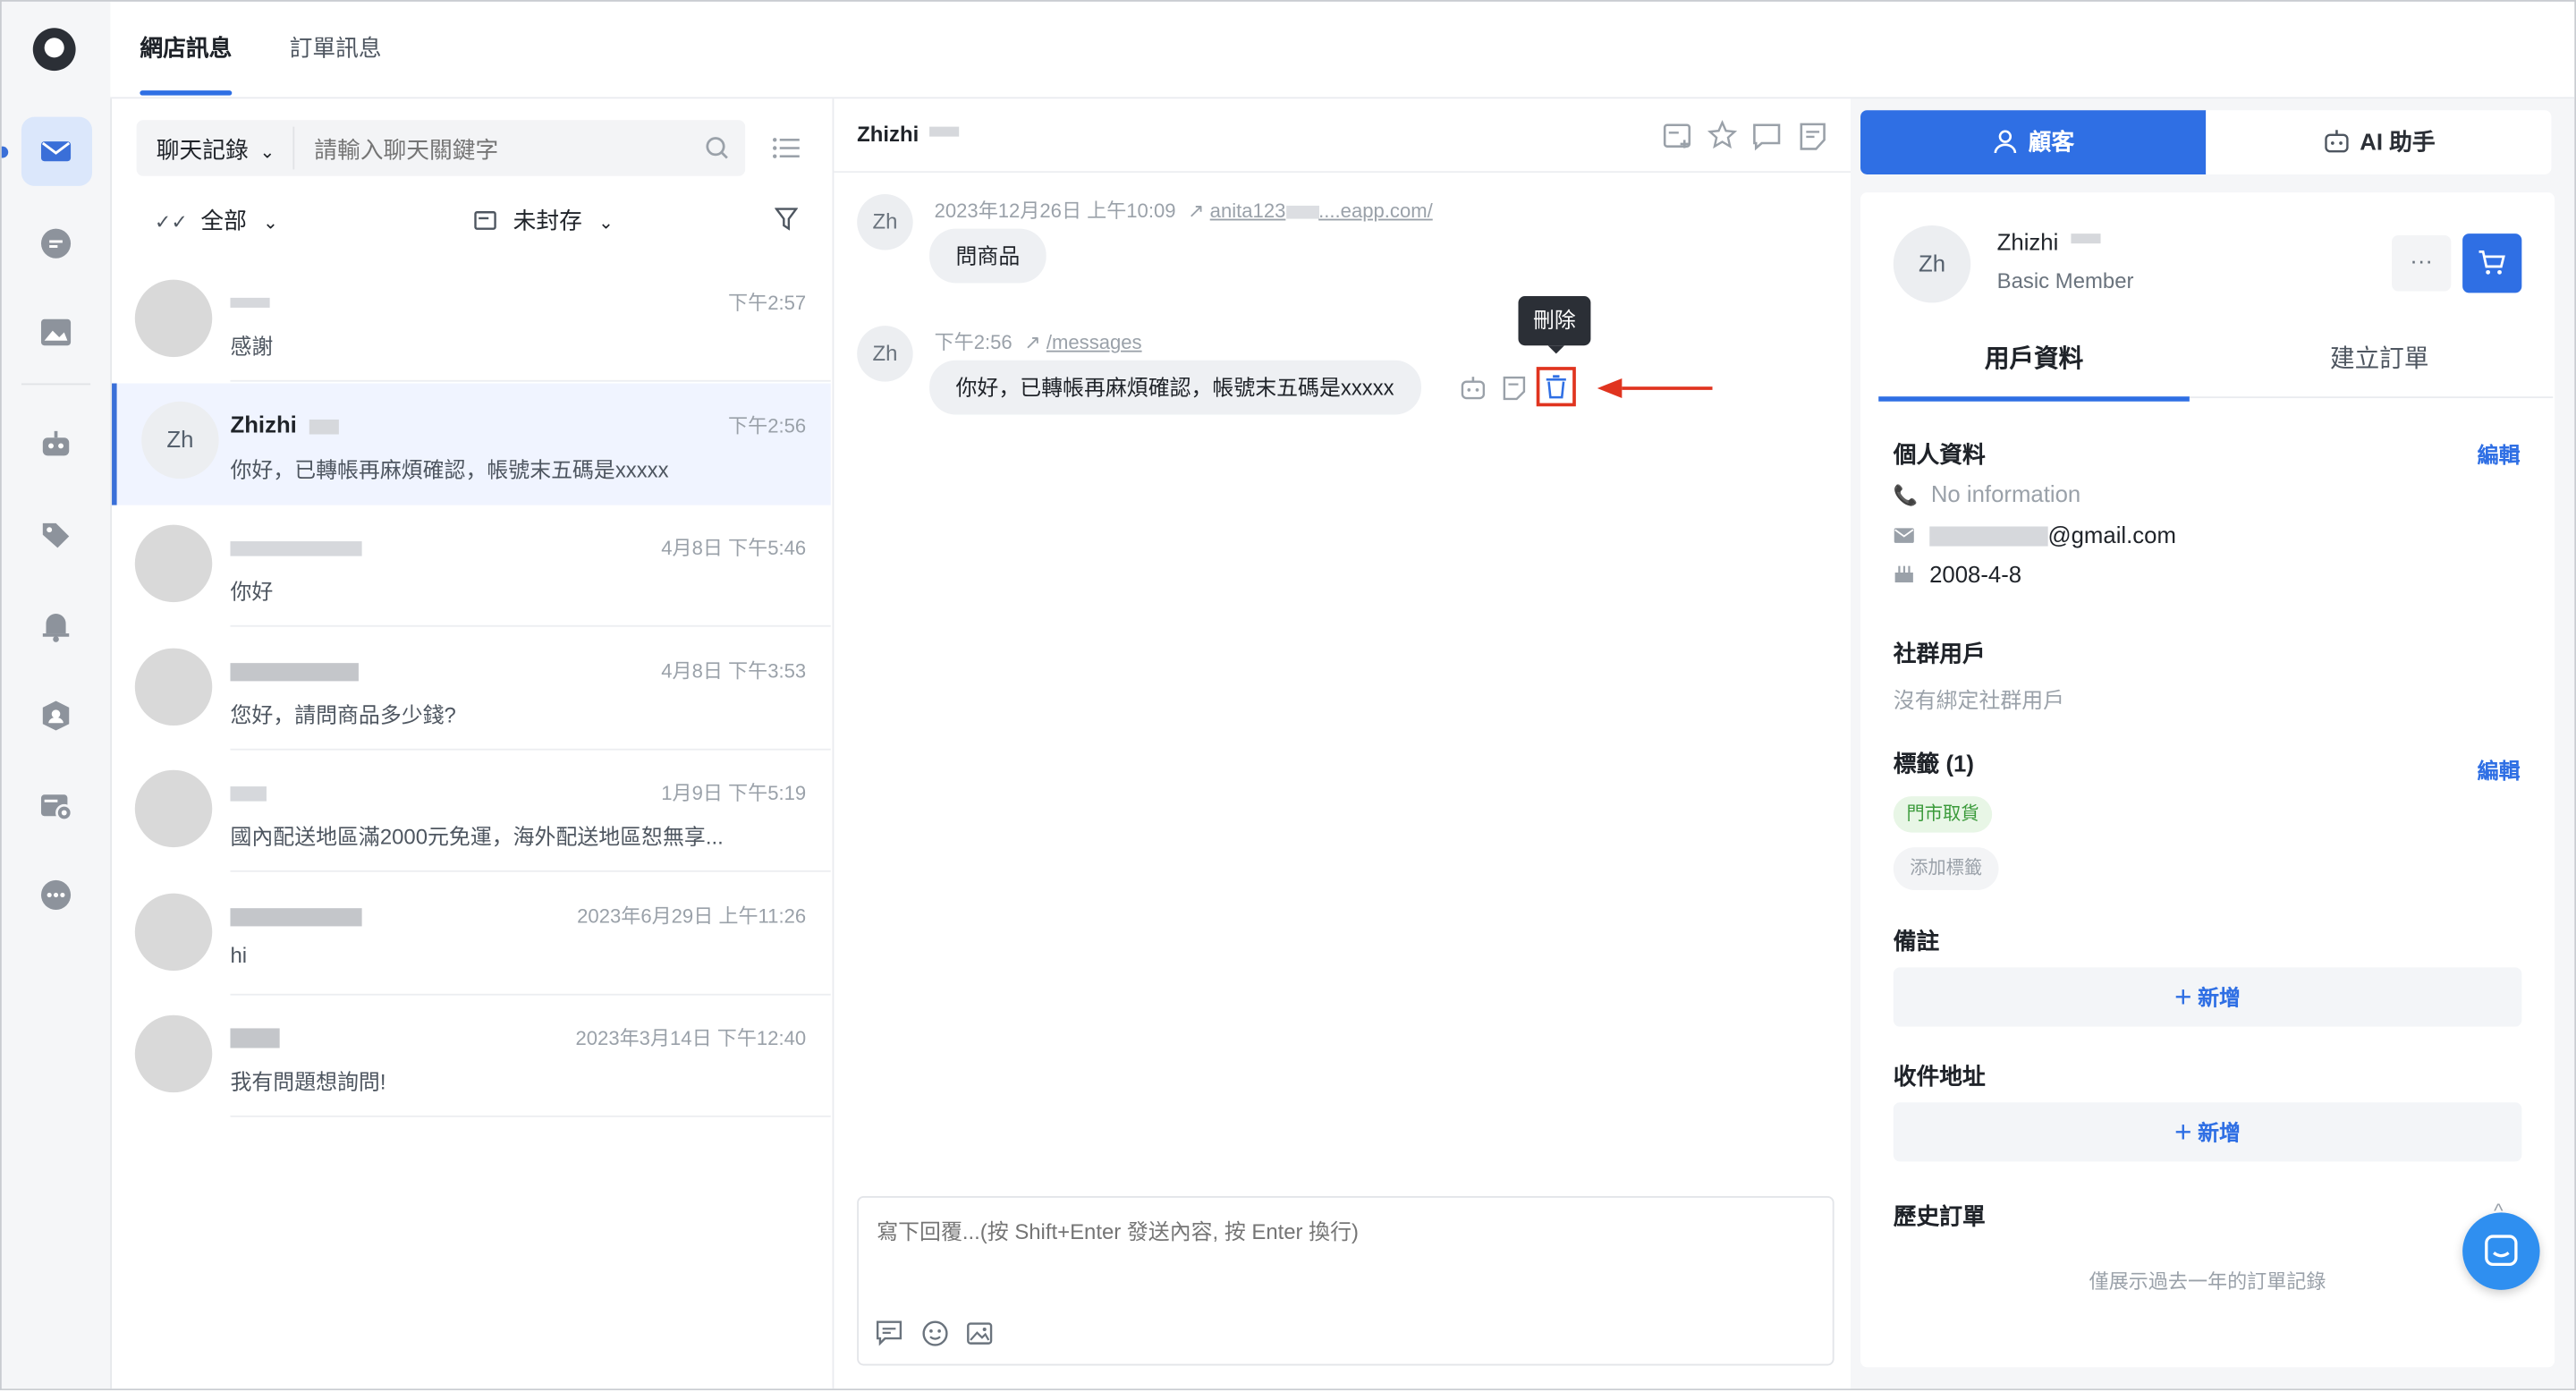 The height and width of the screenshot is (1392, 2576). Describe the element at coordinates (786, 148) in the screenshot. I see `list-view-icon` at that location.